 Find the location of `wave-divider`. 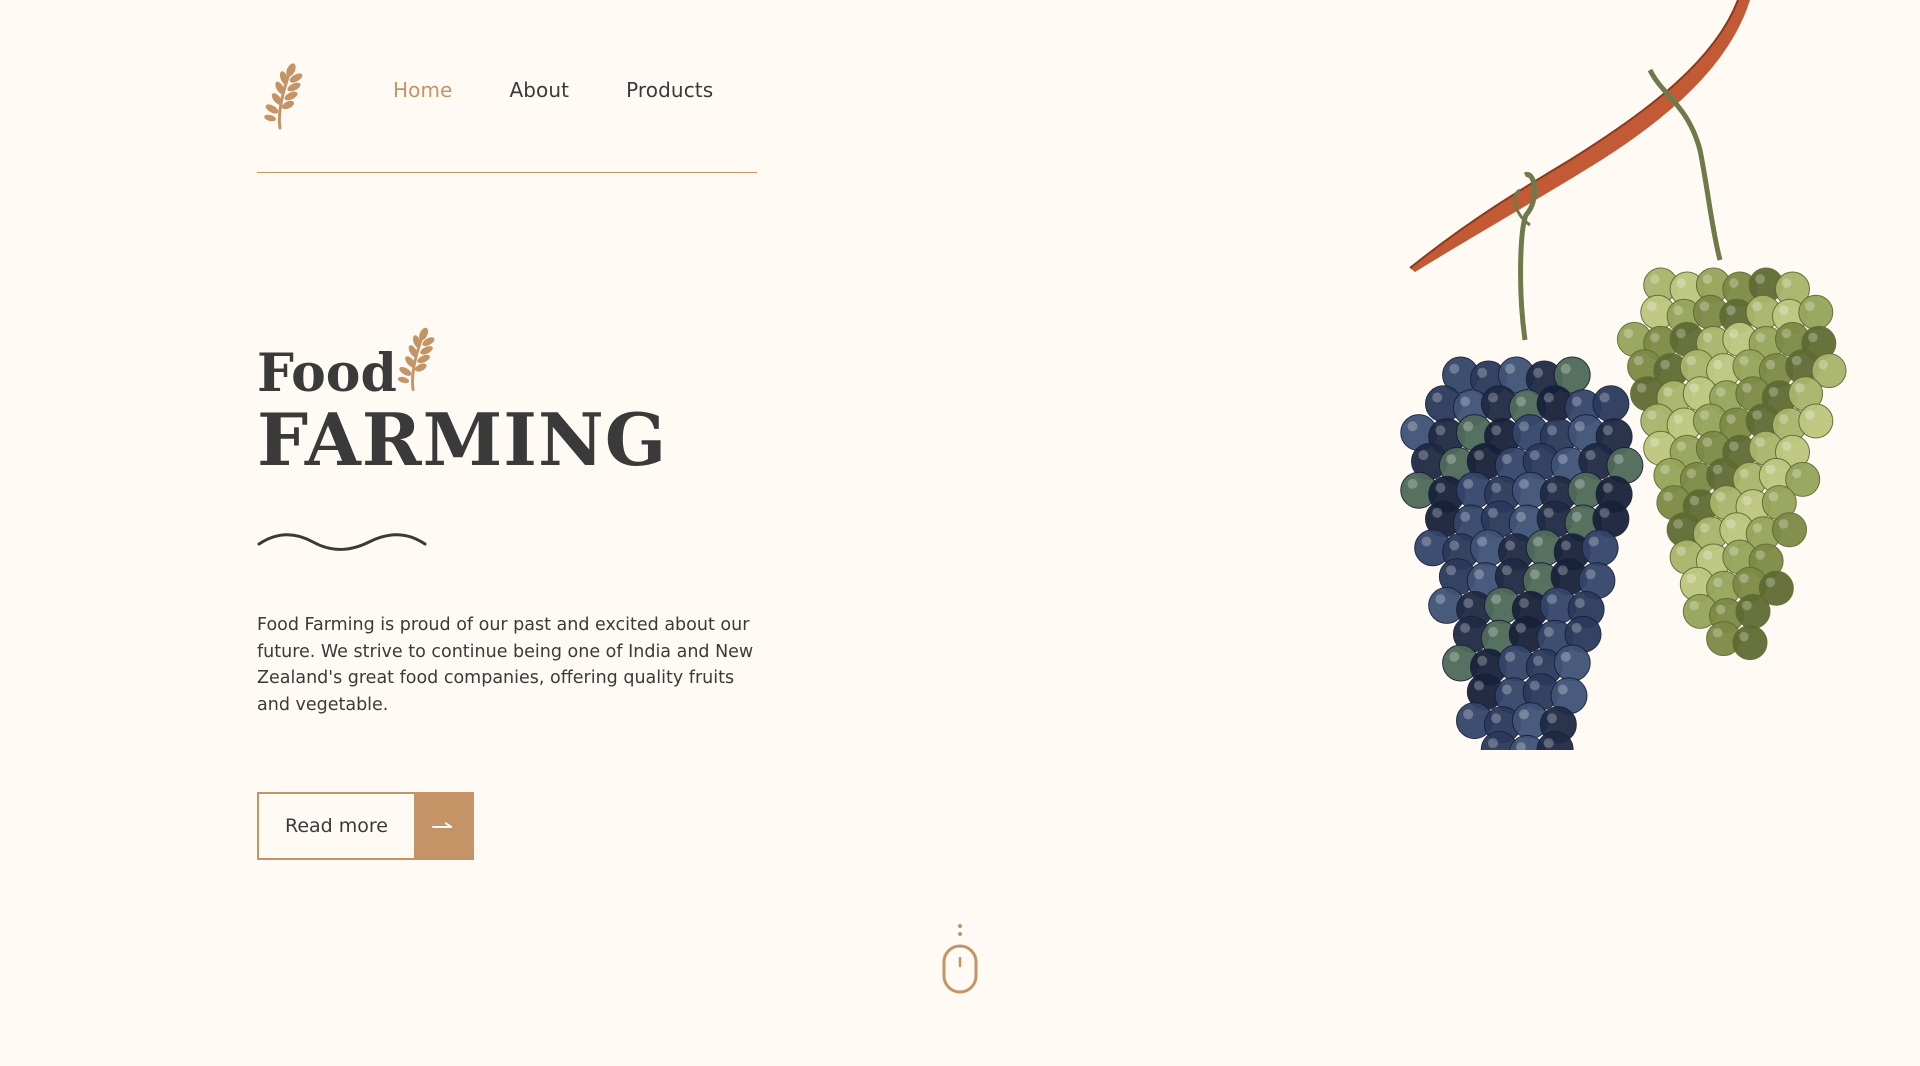

wave-divider is located at coordinates (342, 542).